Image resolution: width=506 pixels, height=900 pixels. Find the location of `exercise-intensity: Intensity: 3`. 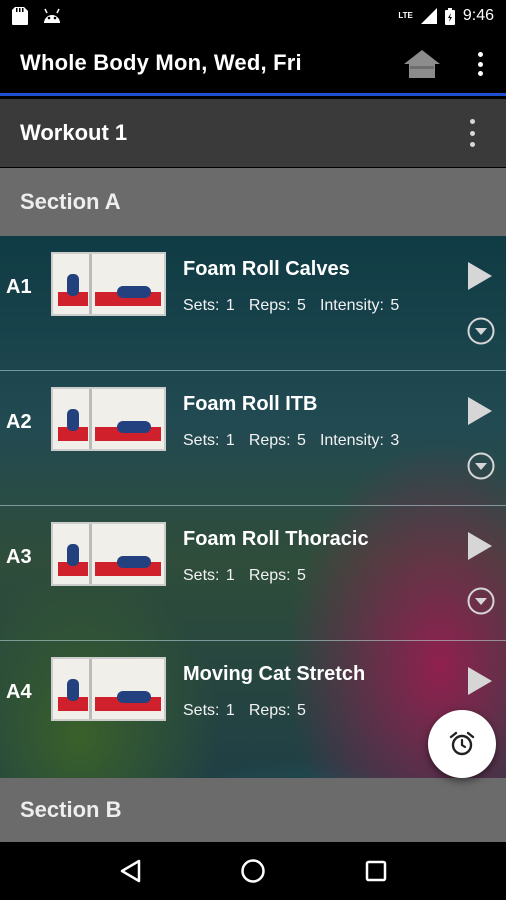

exercise-intensity: Intensity: 3 is located at coordinates (359, 440).